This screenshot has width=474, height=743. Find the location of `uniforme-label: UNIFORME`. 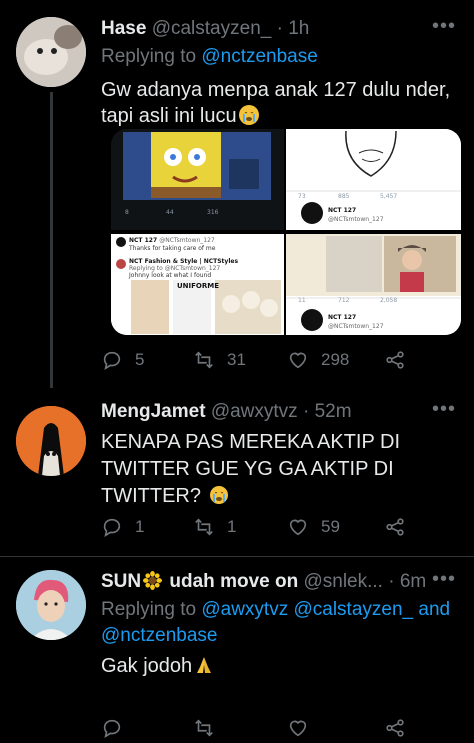

uniforme-label: UNIFORME is located at coordinates (198, 286).